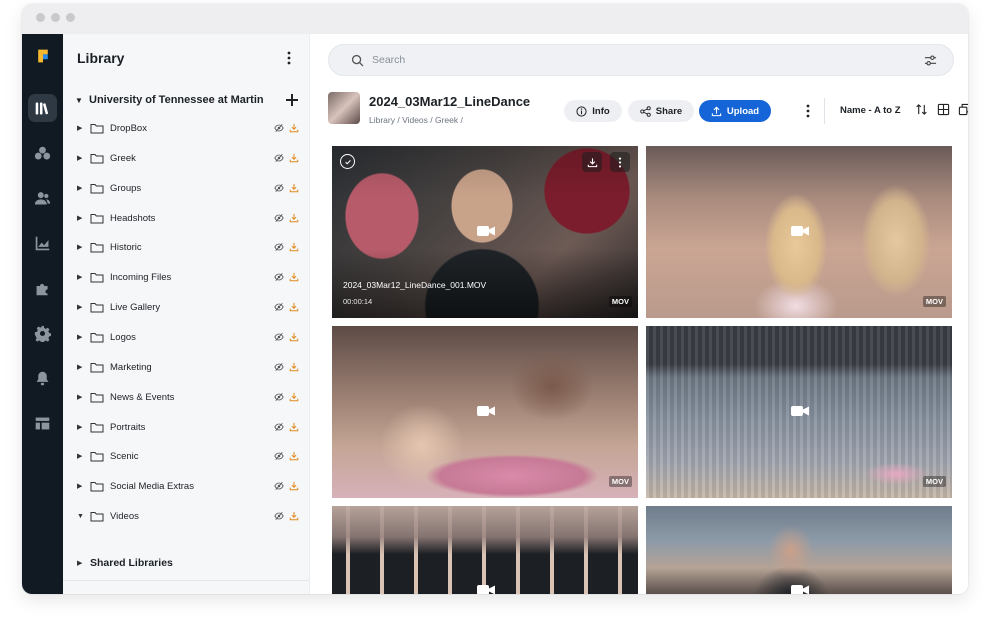 The image size is (1000, 626). Describe the element at coordinates (930, 60) in the screenshot. I see `filter-sliders-icon` at that location.